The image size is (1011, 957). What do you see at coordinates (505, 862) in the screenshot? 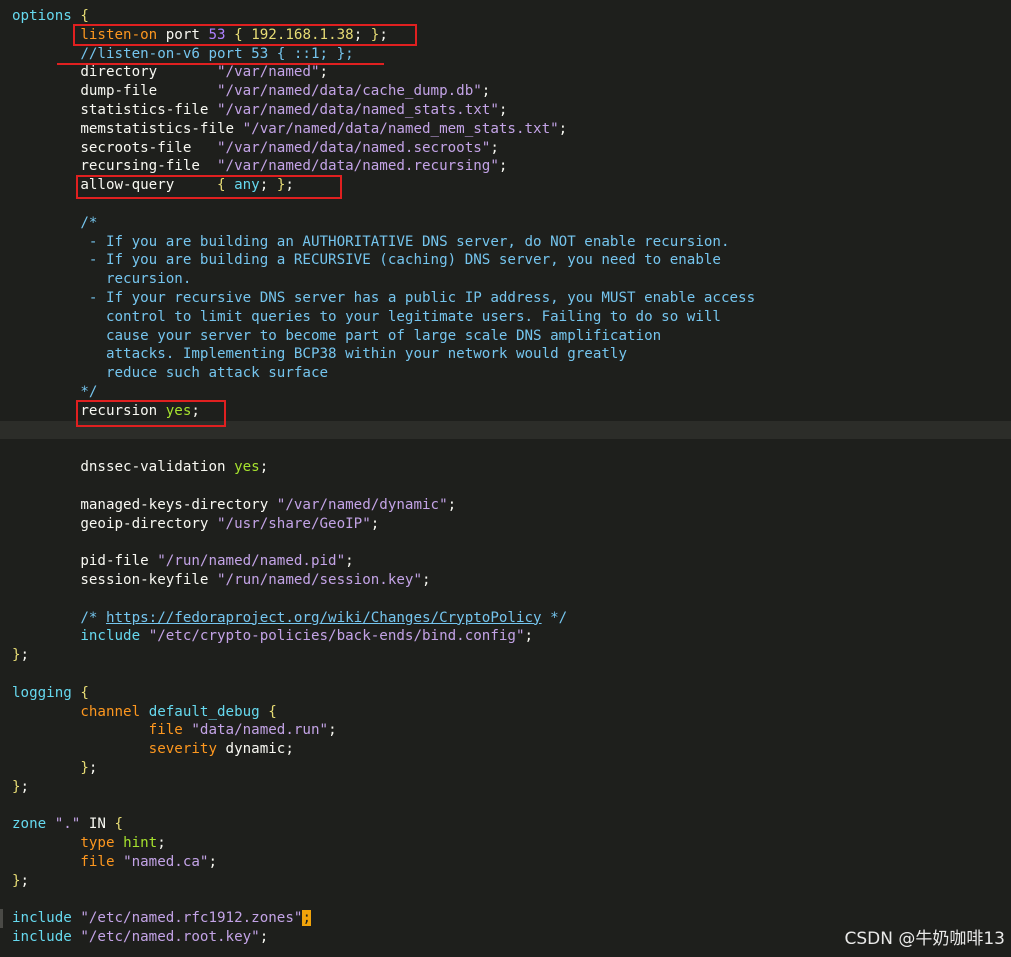
I see `code-line: file "named.ca";` at bounding box center [505, 862].